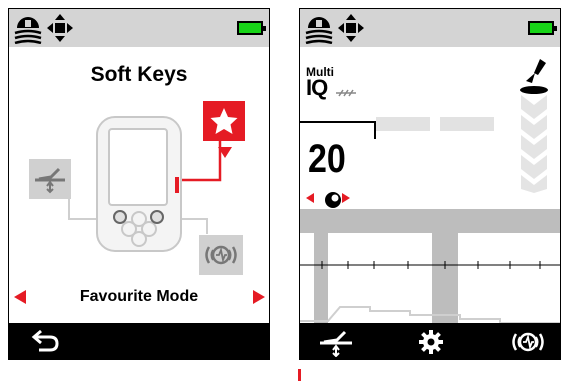  I want to click on sensitivity-value: 20, so click(327, 159).